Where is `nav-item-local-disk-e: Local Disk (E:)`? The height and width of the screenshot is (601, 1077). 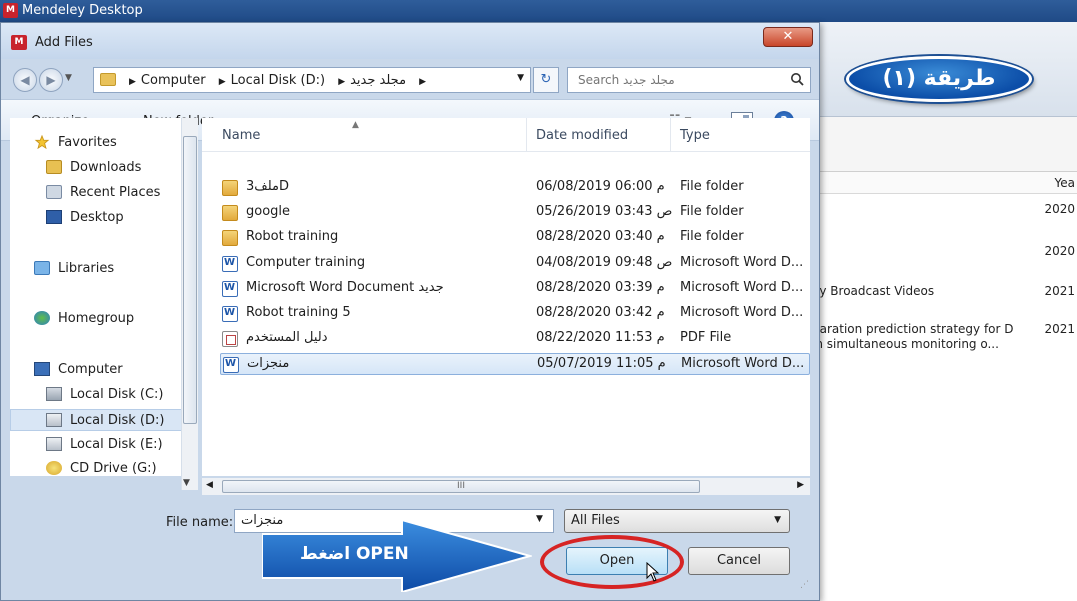
nav-item-local-disk-e: Local Disk (E:) is located at coordinates (97, 445).